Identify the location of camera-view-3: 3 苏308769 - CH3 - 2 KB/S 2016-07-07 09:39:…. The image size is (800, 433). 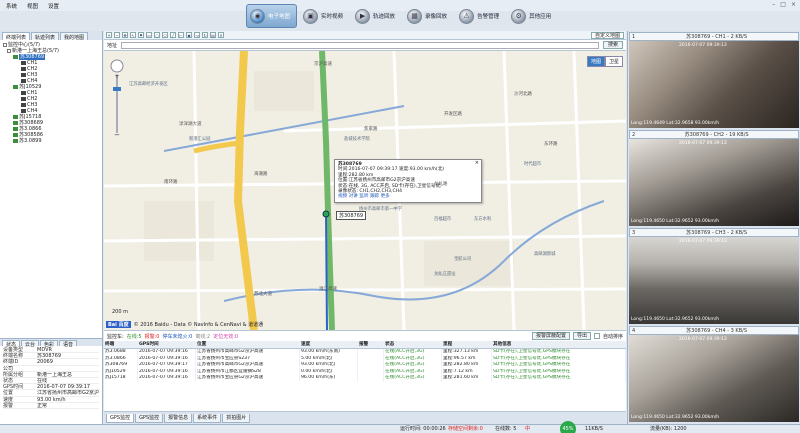
(714, 276).